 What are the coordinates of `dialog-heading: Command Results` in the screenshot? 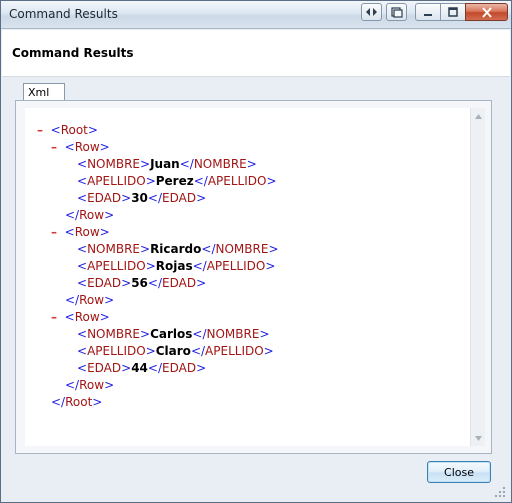 It's located at (73, 53).